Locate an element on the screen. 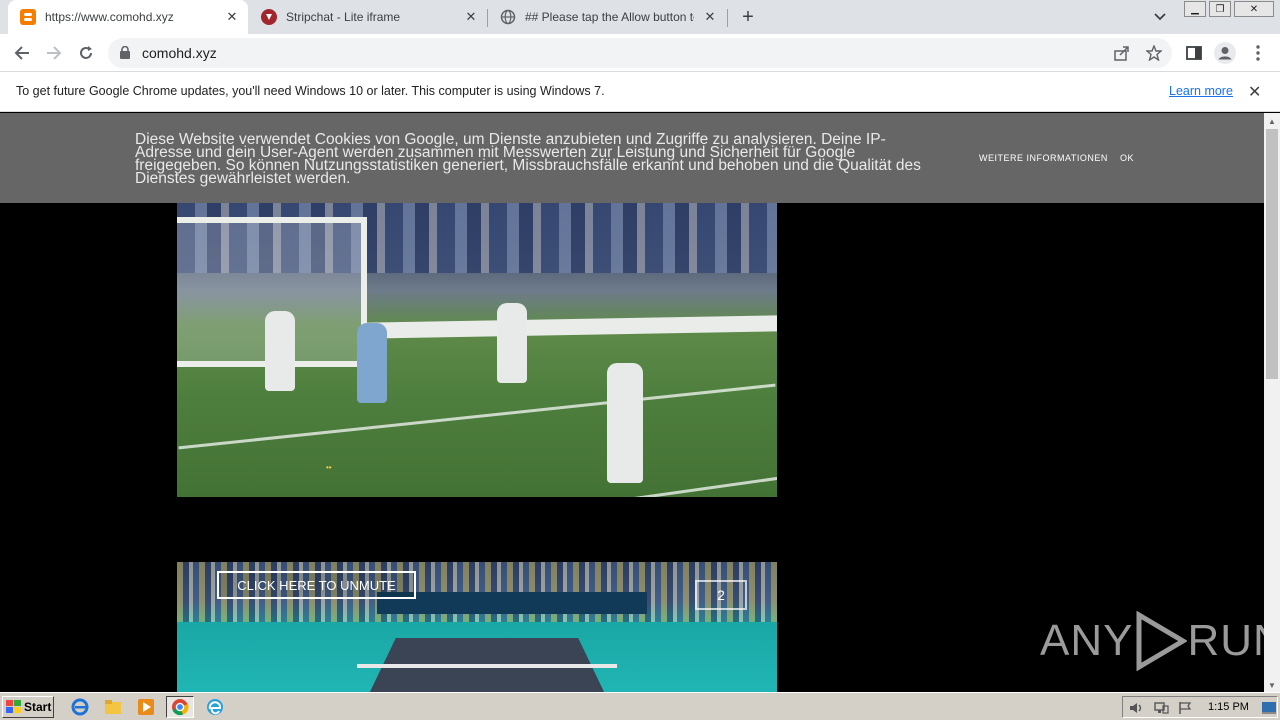  folder-icon is located at coordinates (113, 707).